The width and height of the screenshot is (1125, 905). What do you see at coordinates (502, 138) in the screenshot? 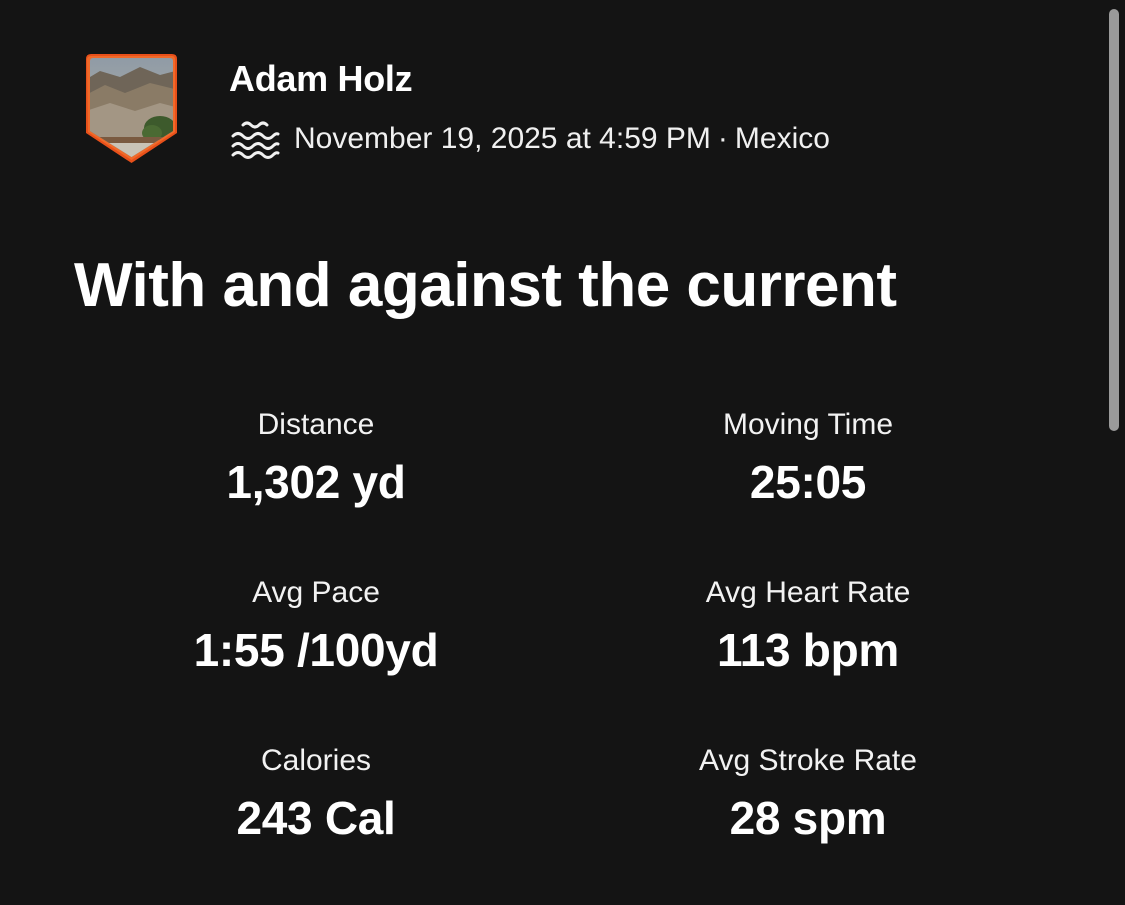
I see `activity-date: November 19, 2025 at 4:59 PM` at bounding box center [502, 138].